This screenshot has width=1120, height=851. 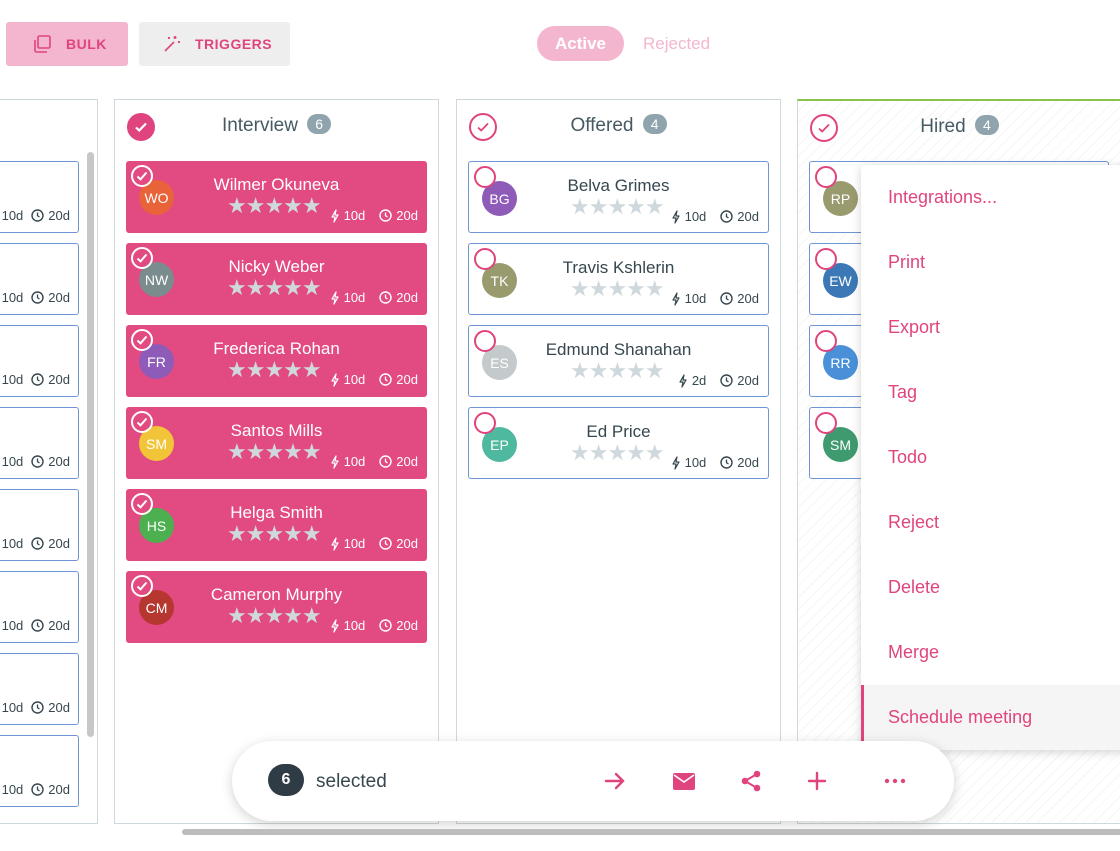 I want to click on column-count-badge: 6, so click(x=319, y=124).